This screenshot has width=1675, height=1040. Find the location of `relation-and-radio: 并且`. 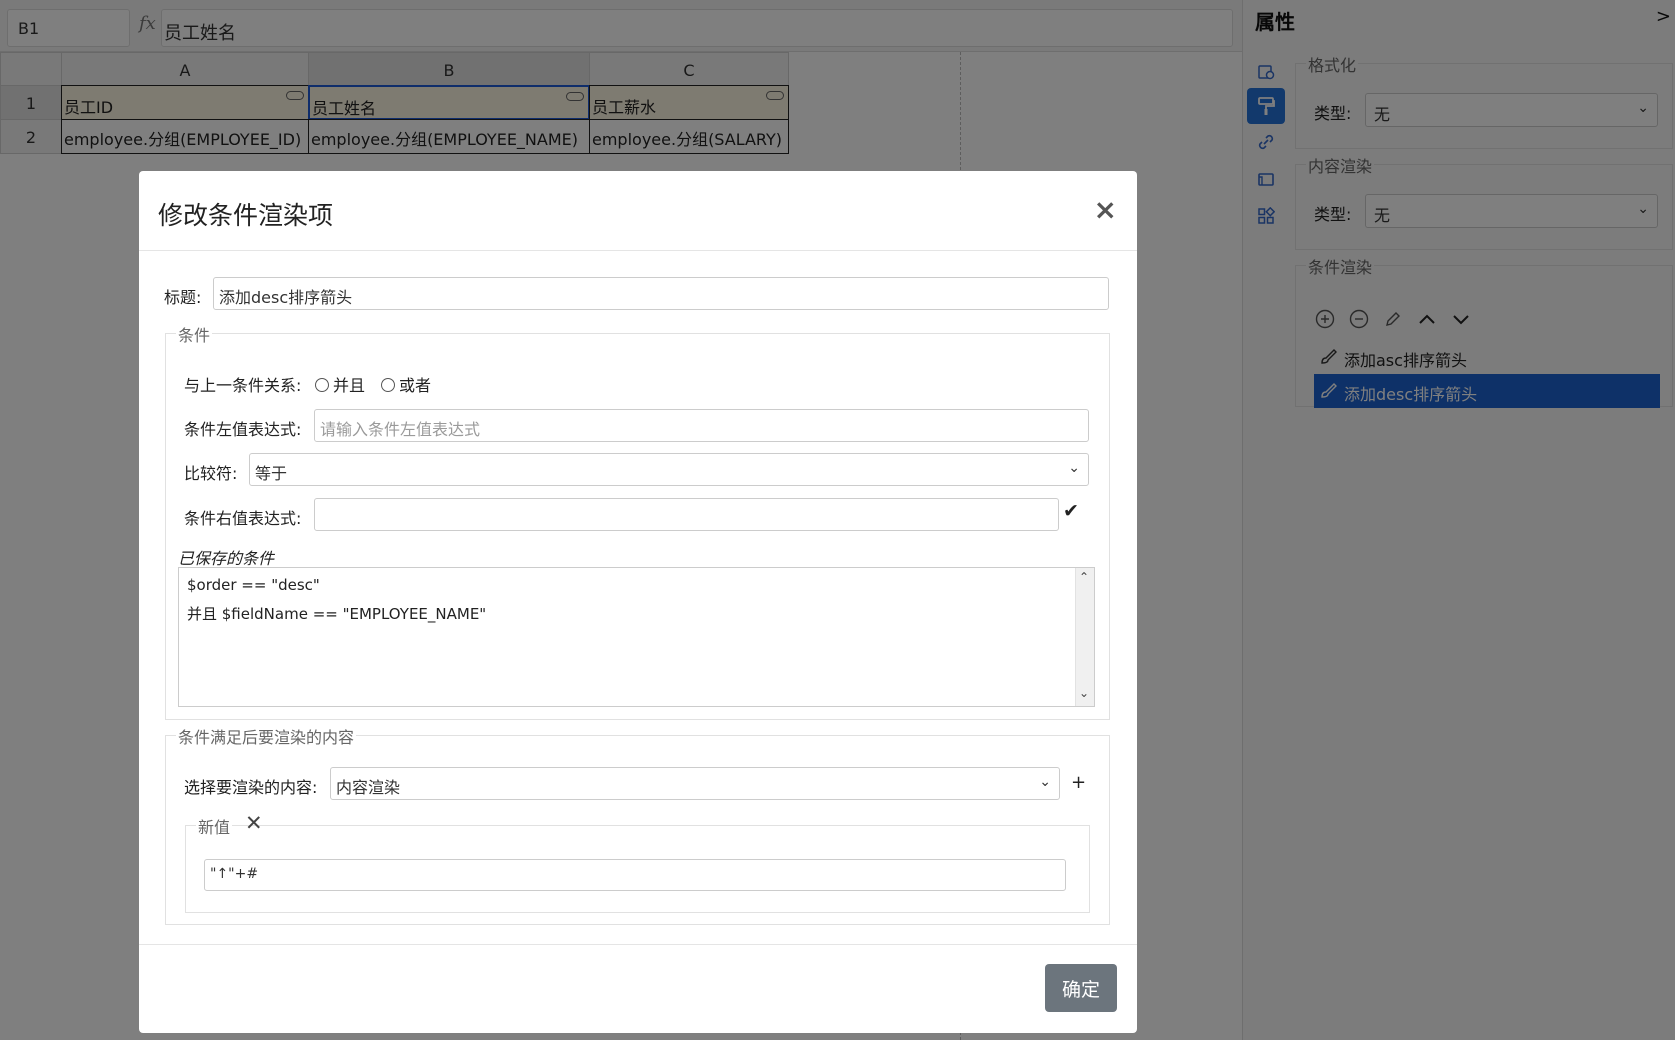

relation-and-radio: 并且 is located at coordinates (340, 384).